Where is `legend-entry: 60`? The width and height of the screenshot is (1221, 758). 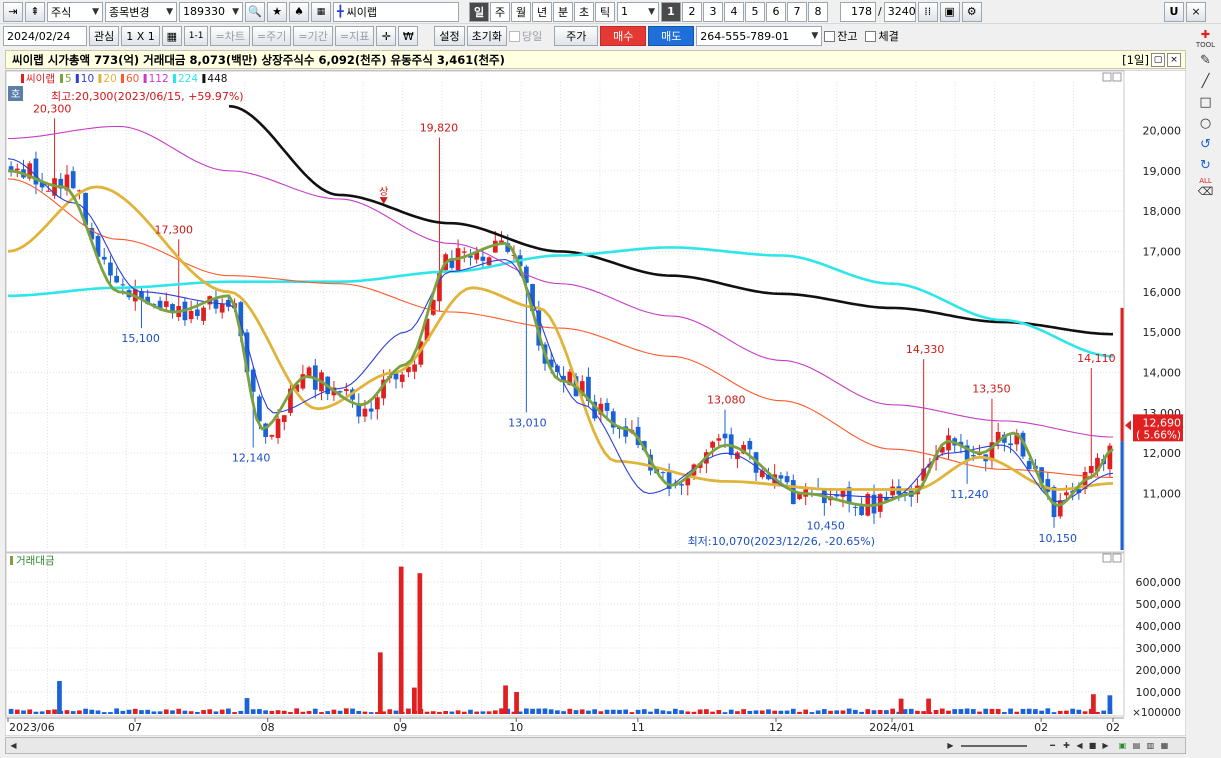
legend-entry: 60 is located at coordinates (132, 79).